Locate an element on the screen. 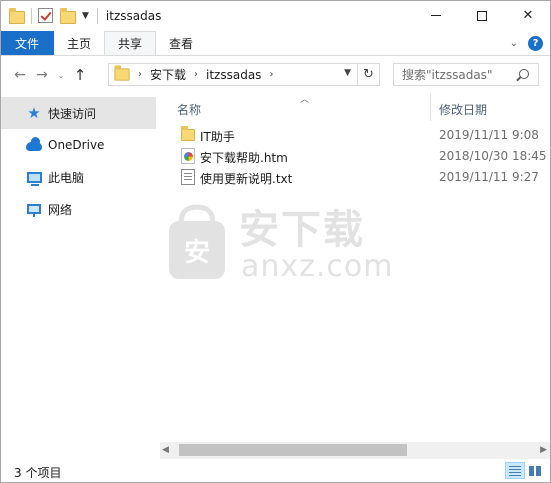  ribbon-tabs: 文件 主页 共享 查看 ⌄ ? is located at coordinates (275, 43).